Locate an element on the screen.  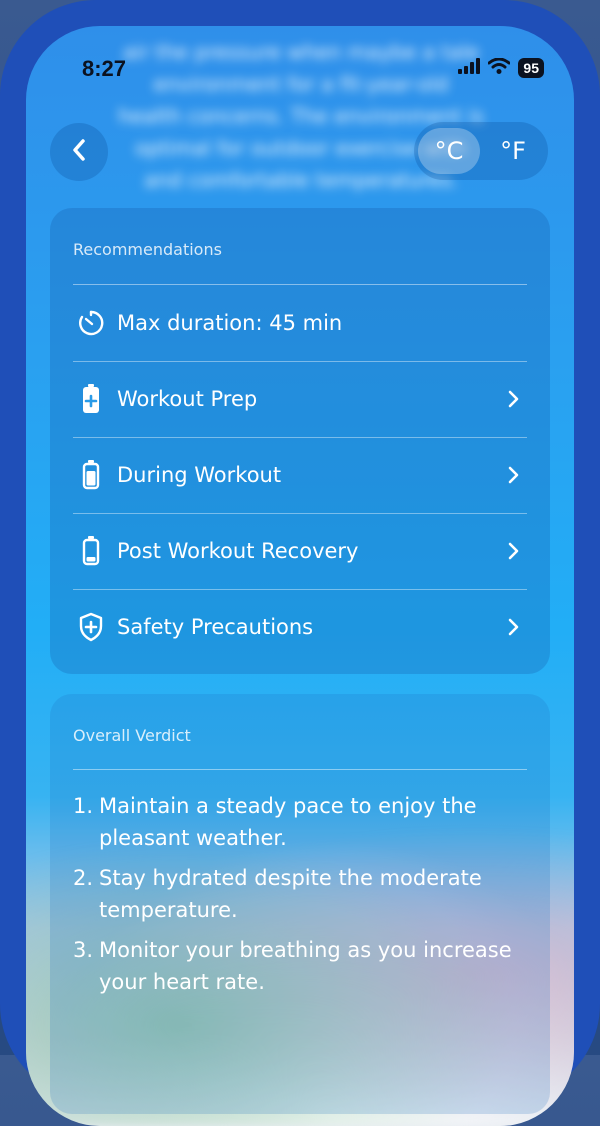
max-duration-label: Max duration: 45 min is located at coordinates (230, 323).